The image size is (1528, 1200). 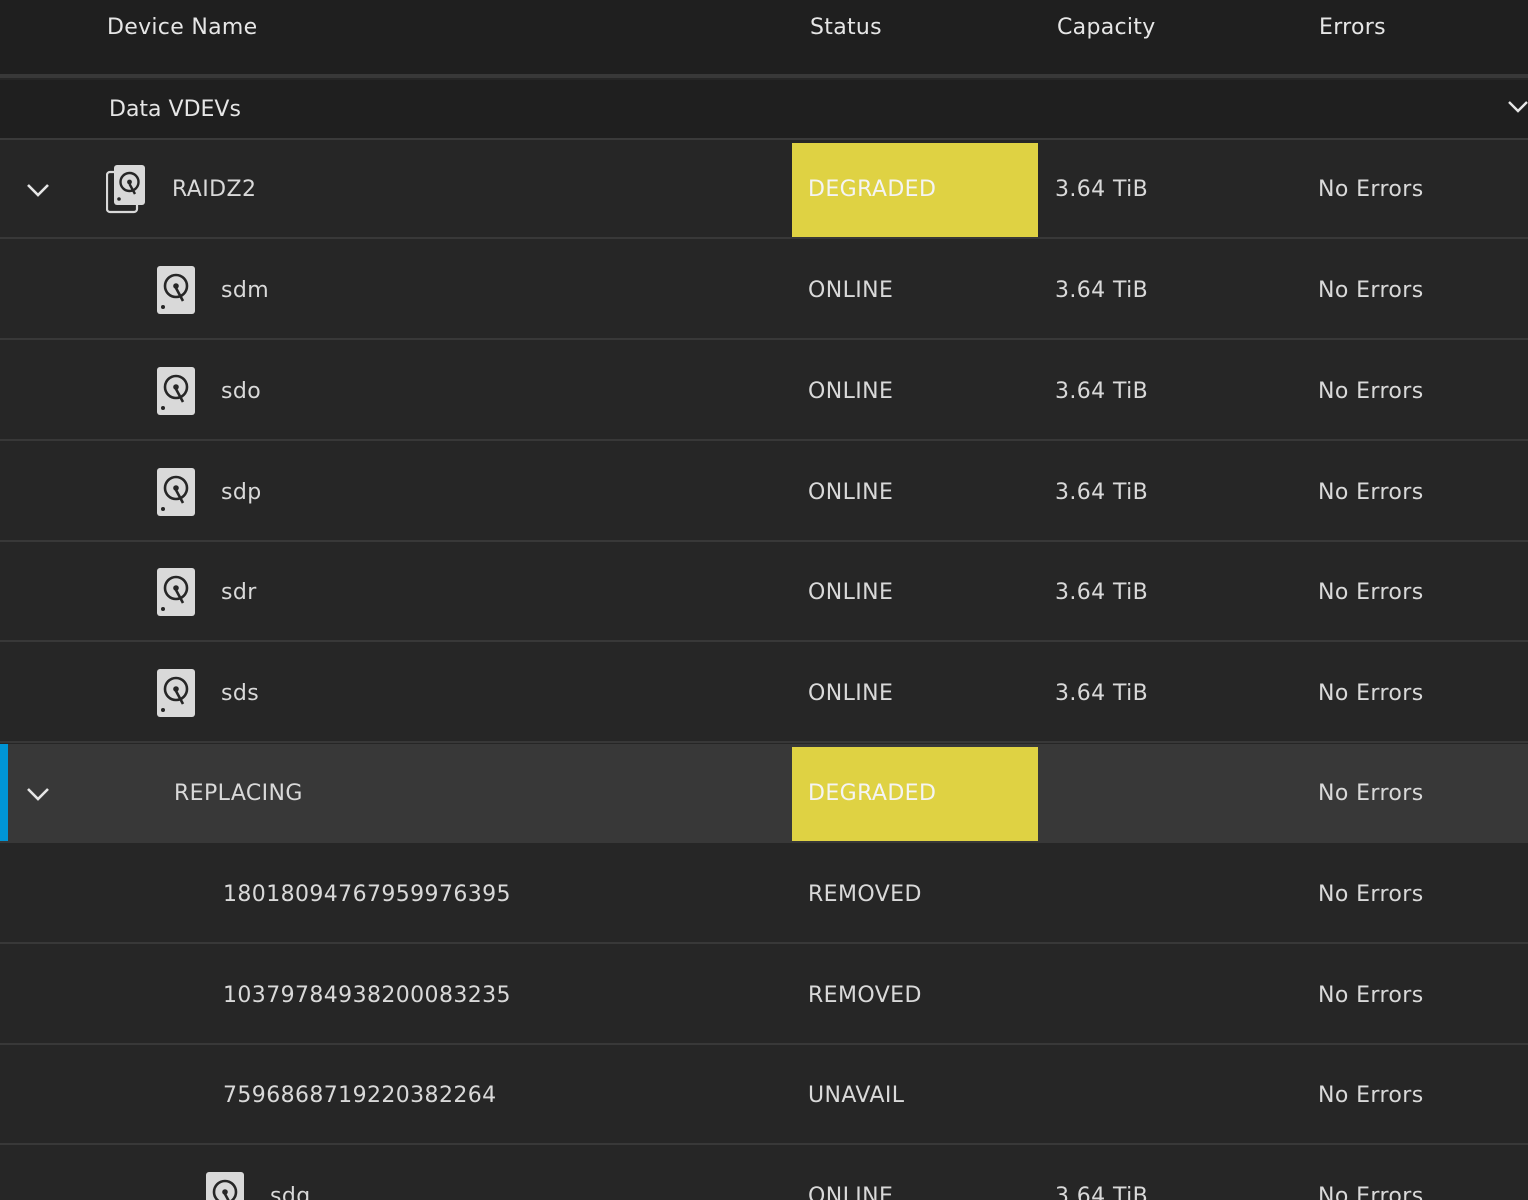 I want to click on table-row: sds ONLINE 3.64 TiB No Errors, so click(x=764, y=693).